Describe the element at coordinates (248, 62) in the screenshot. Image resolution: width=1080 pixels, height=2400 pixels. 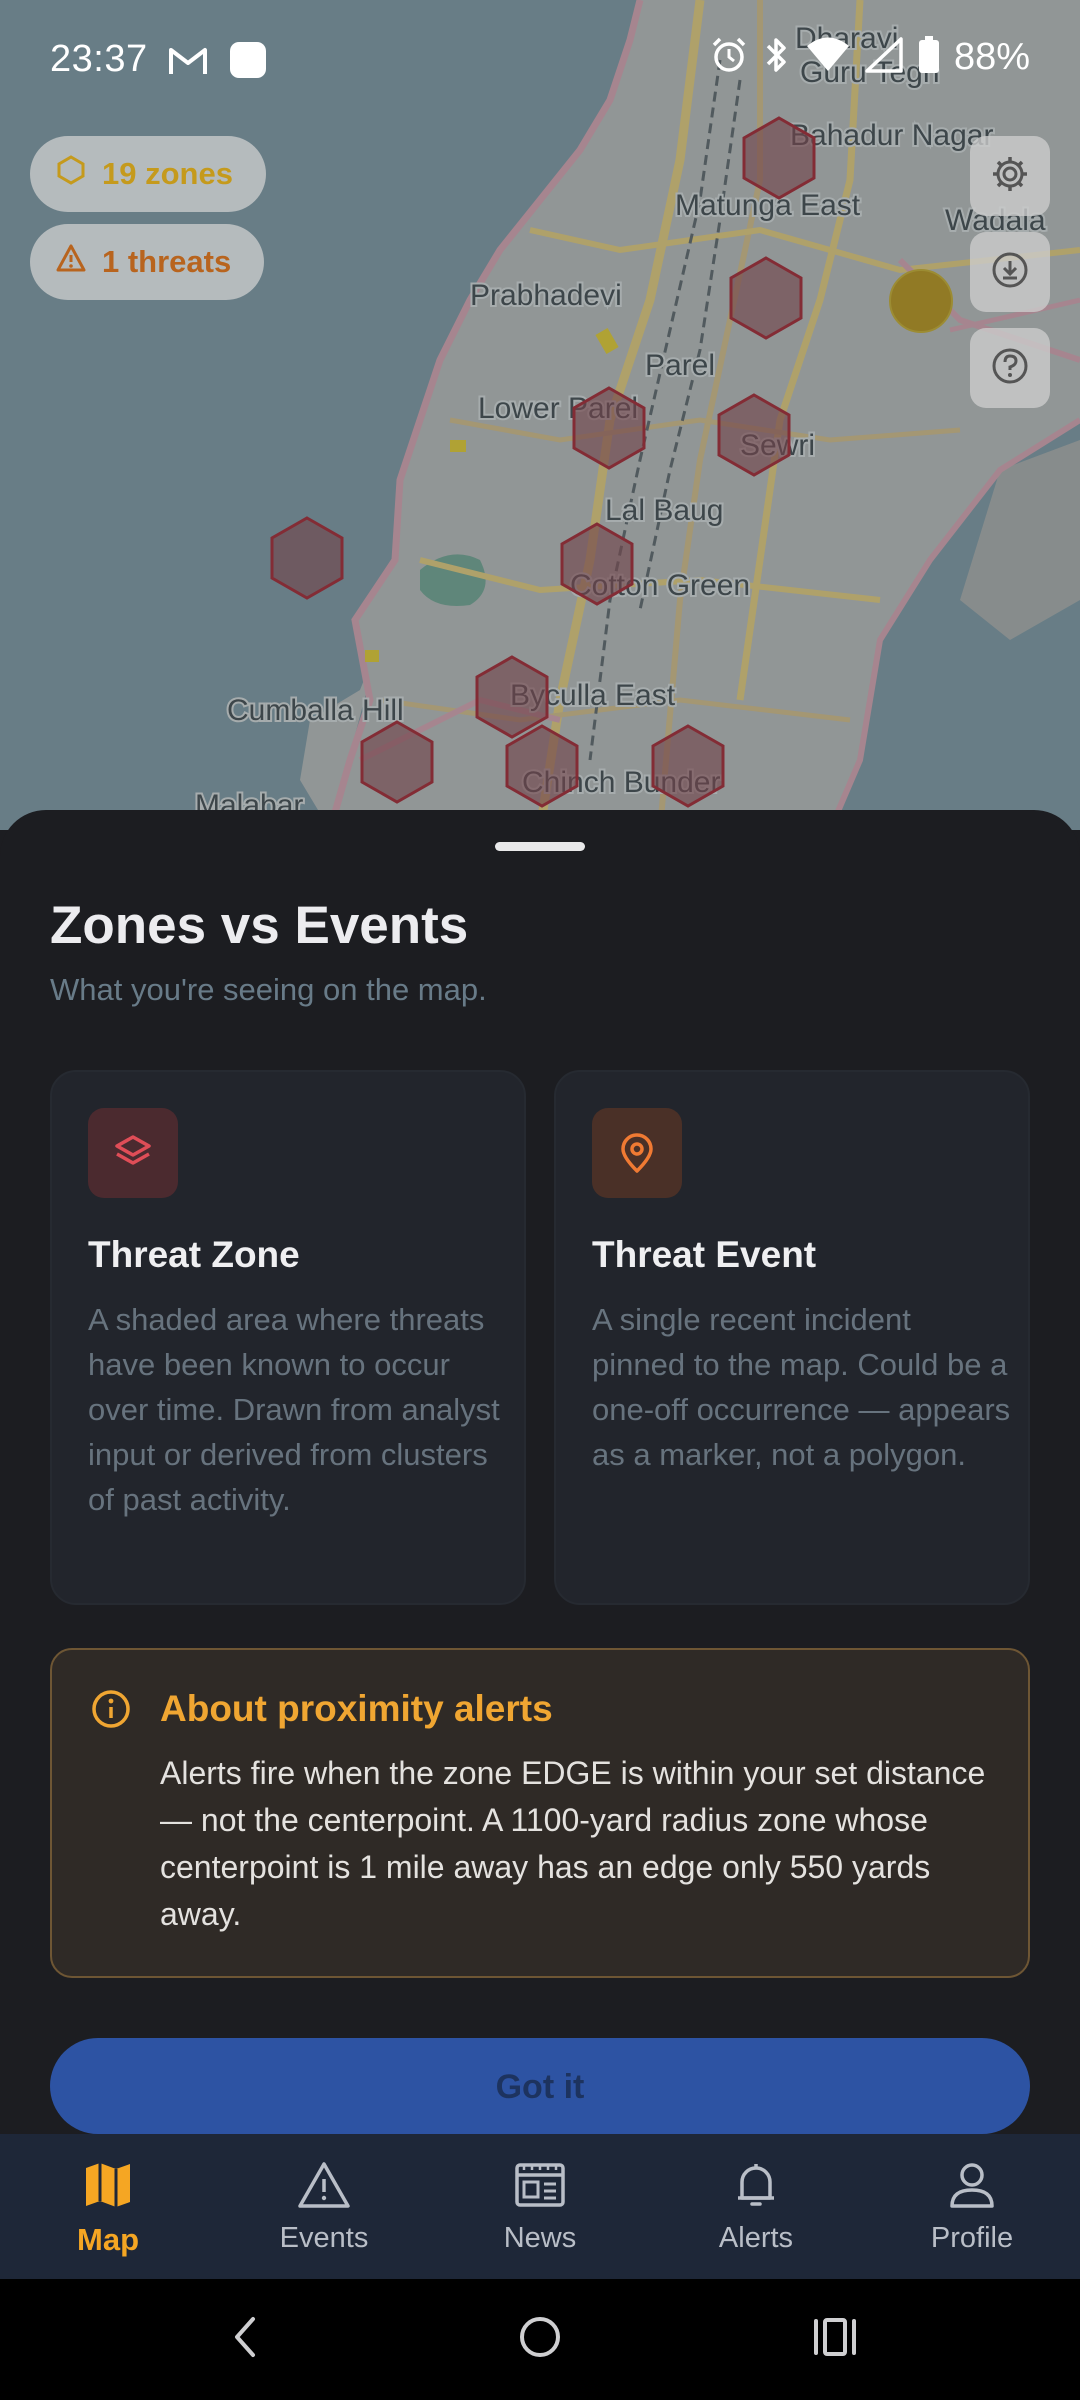
I see `app-notification-icon` at that location.